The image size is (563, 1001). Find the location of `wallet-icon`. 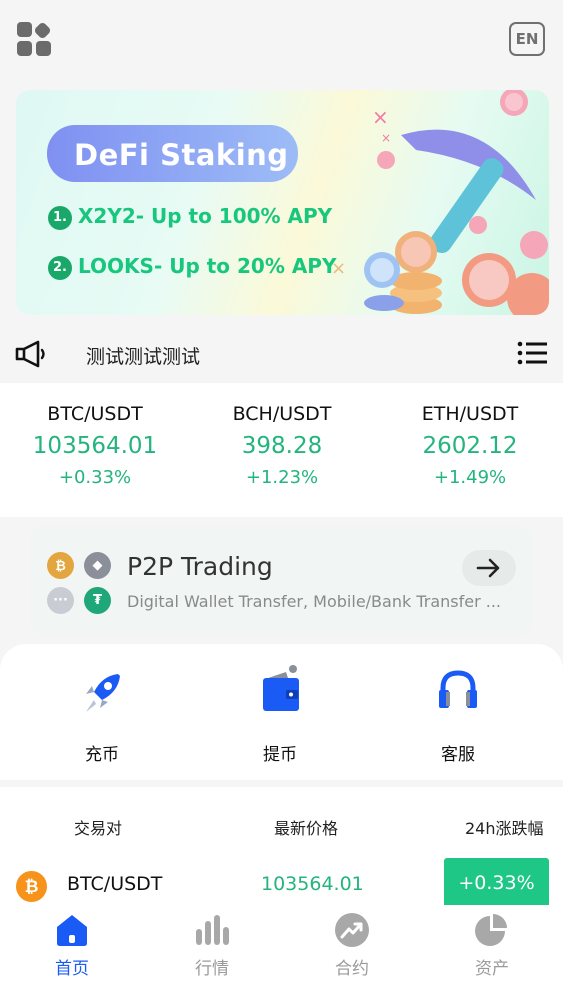

wallet-icon is located at coordinates (281, 688).